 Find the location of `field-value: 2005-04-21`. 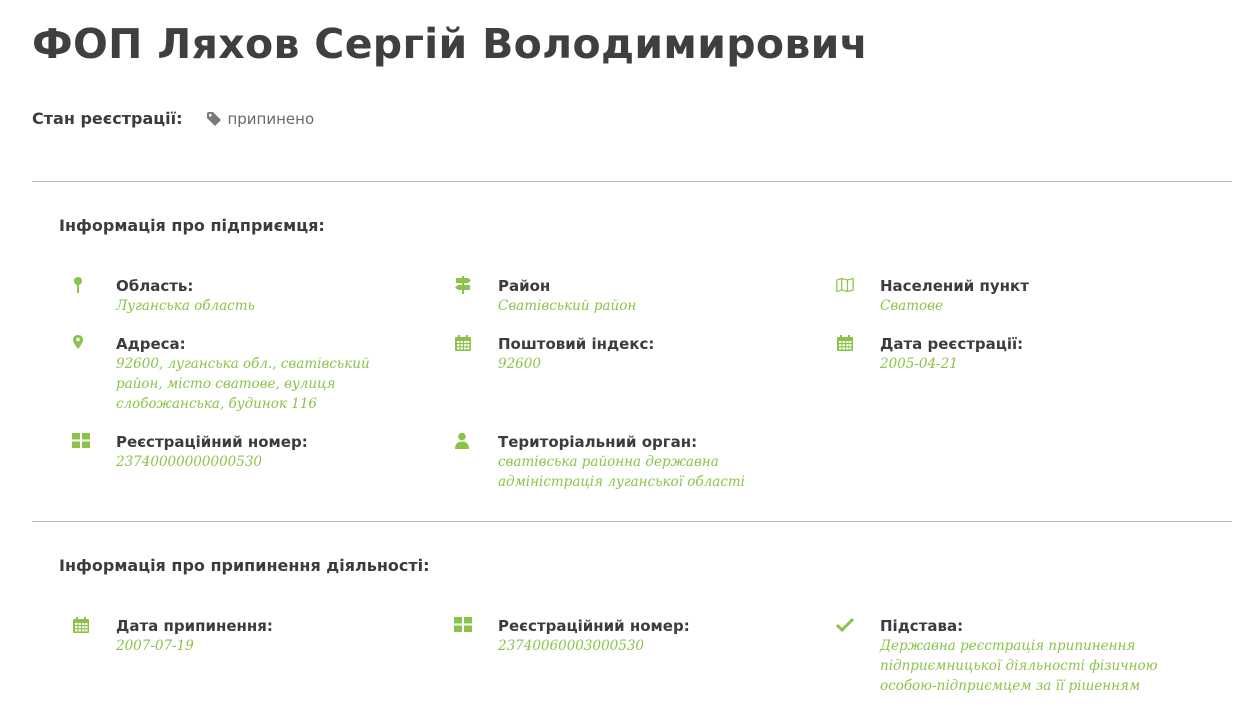

field-value: 2005-04-21 is located at coordinates (919, 364).